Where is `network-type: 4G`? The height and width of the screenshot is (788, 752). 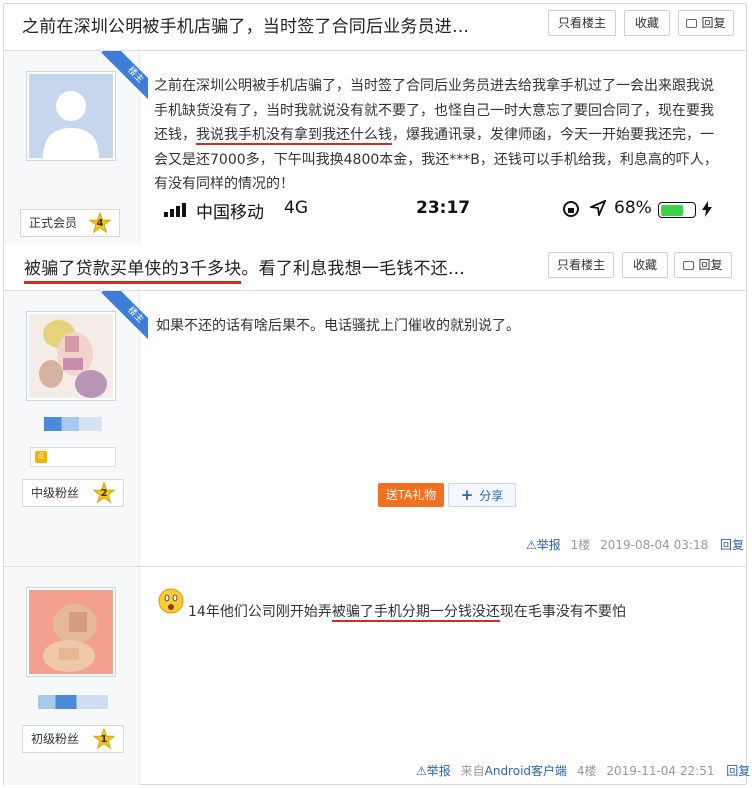 network-type: 4G is located at coordinates (296, 208).